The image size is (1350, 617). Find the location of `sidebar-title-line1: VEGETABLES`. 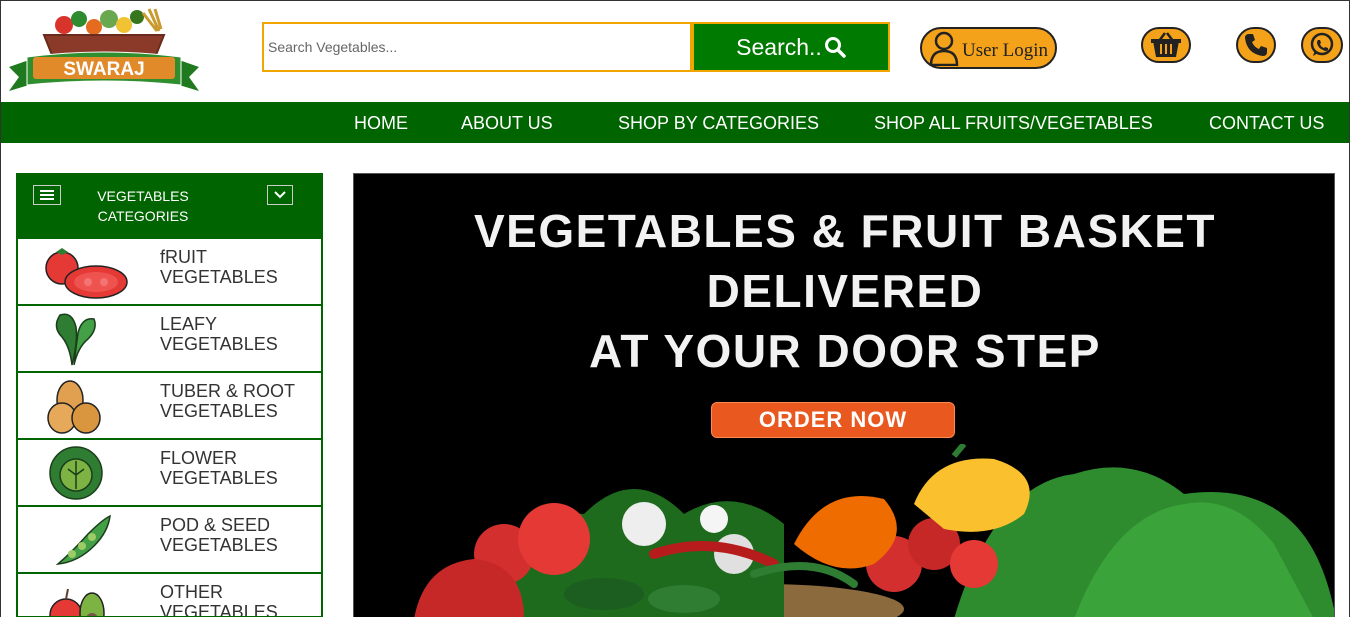

sidebar-title-line1: VEGETABLES is located at coordinates (143, 196).